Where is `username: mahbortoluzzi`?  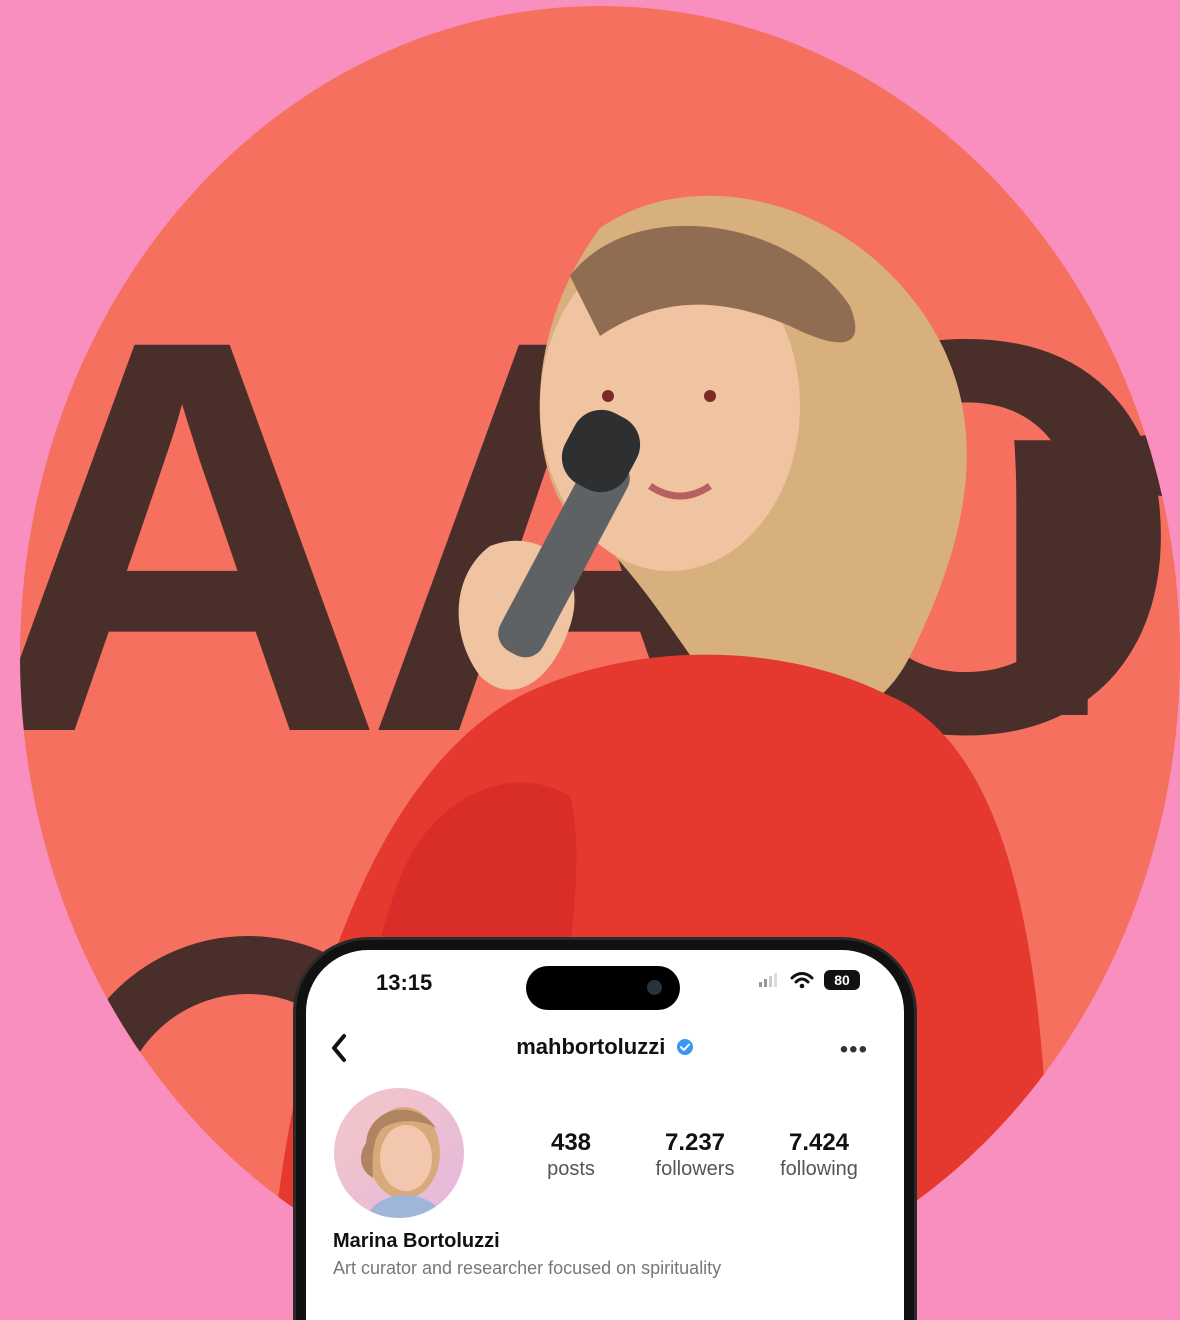
username: mahbortoluzzi is located at coordinates (591, 1046).